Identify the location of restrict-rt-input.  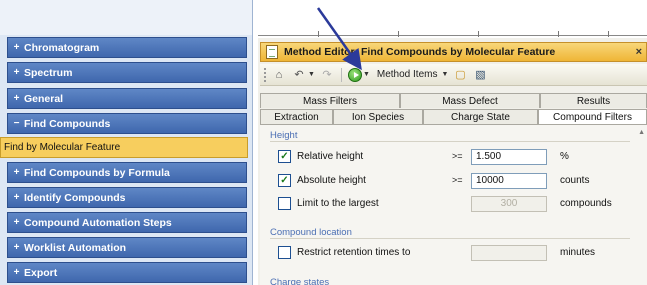
(509, 253).